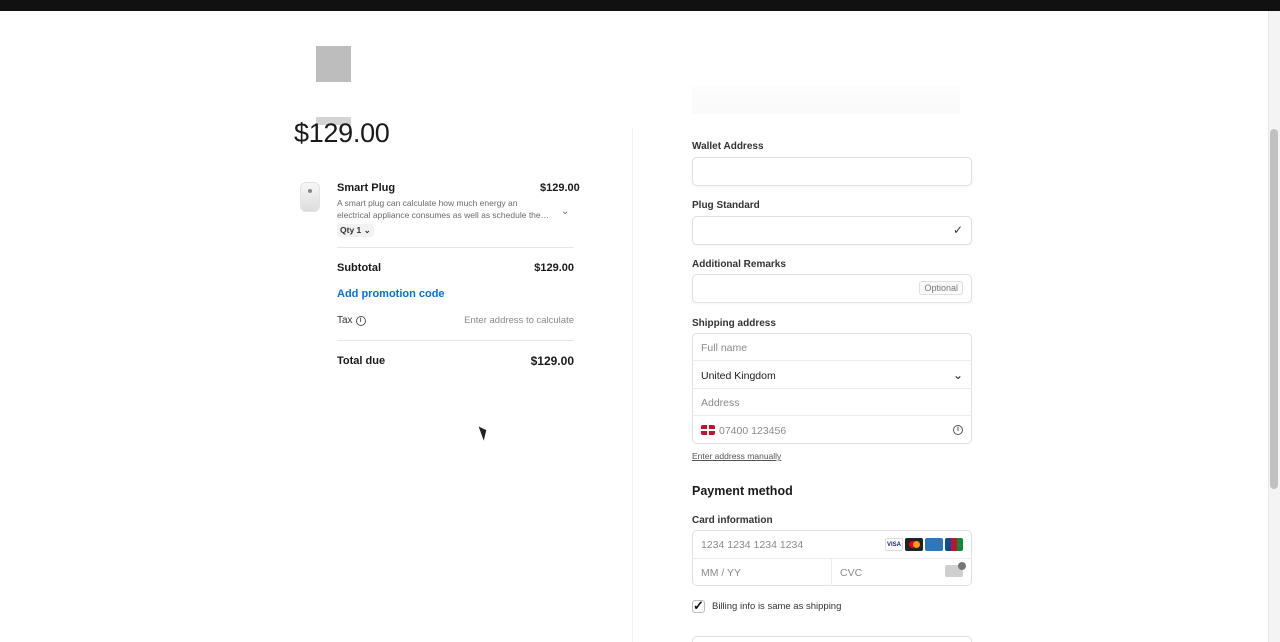  Describe the element at coordinates (708, 430) in the screenshot. I see `uk-flag-icon` at that location.